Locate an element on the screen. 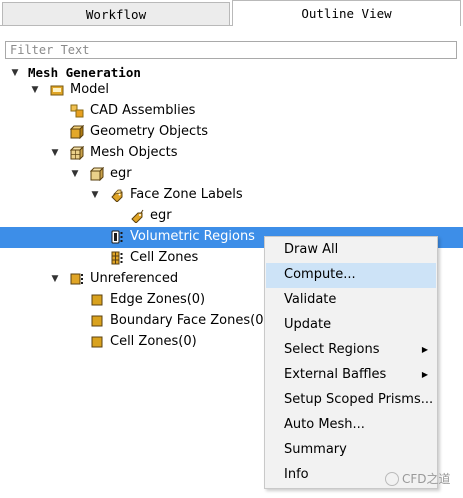  menu-item-label: Draw All is located at coordinates (311, 249).